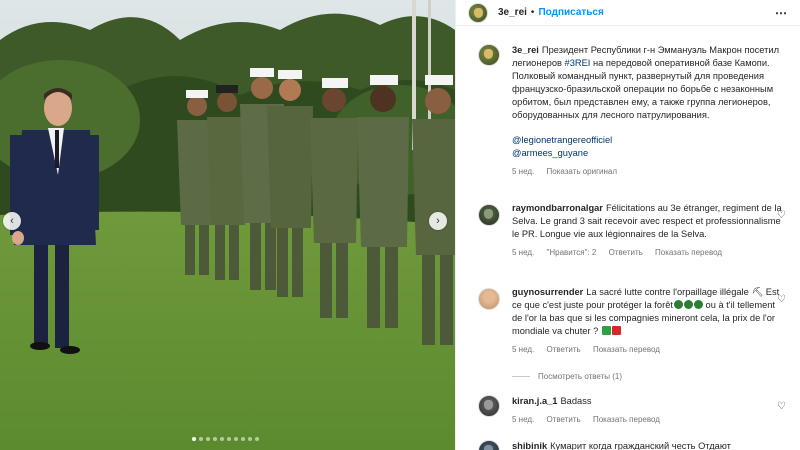 Image resolution: width=800 pixels, height=450 pixels. What do you see at coordinates (534, 401) in the screenshot?
I see `commenter-username: kiran.j.a_1` at bounding box center [534, 401].